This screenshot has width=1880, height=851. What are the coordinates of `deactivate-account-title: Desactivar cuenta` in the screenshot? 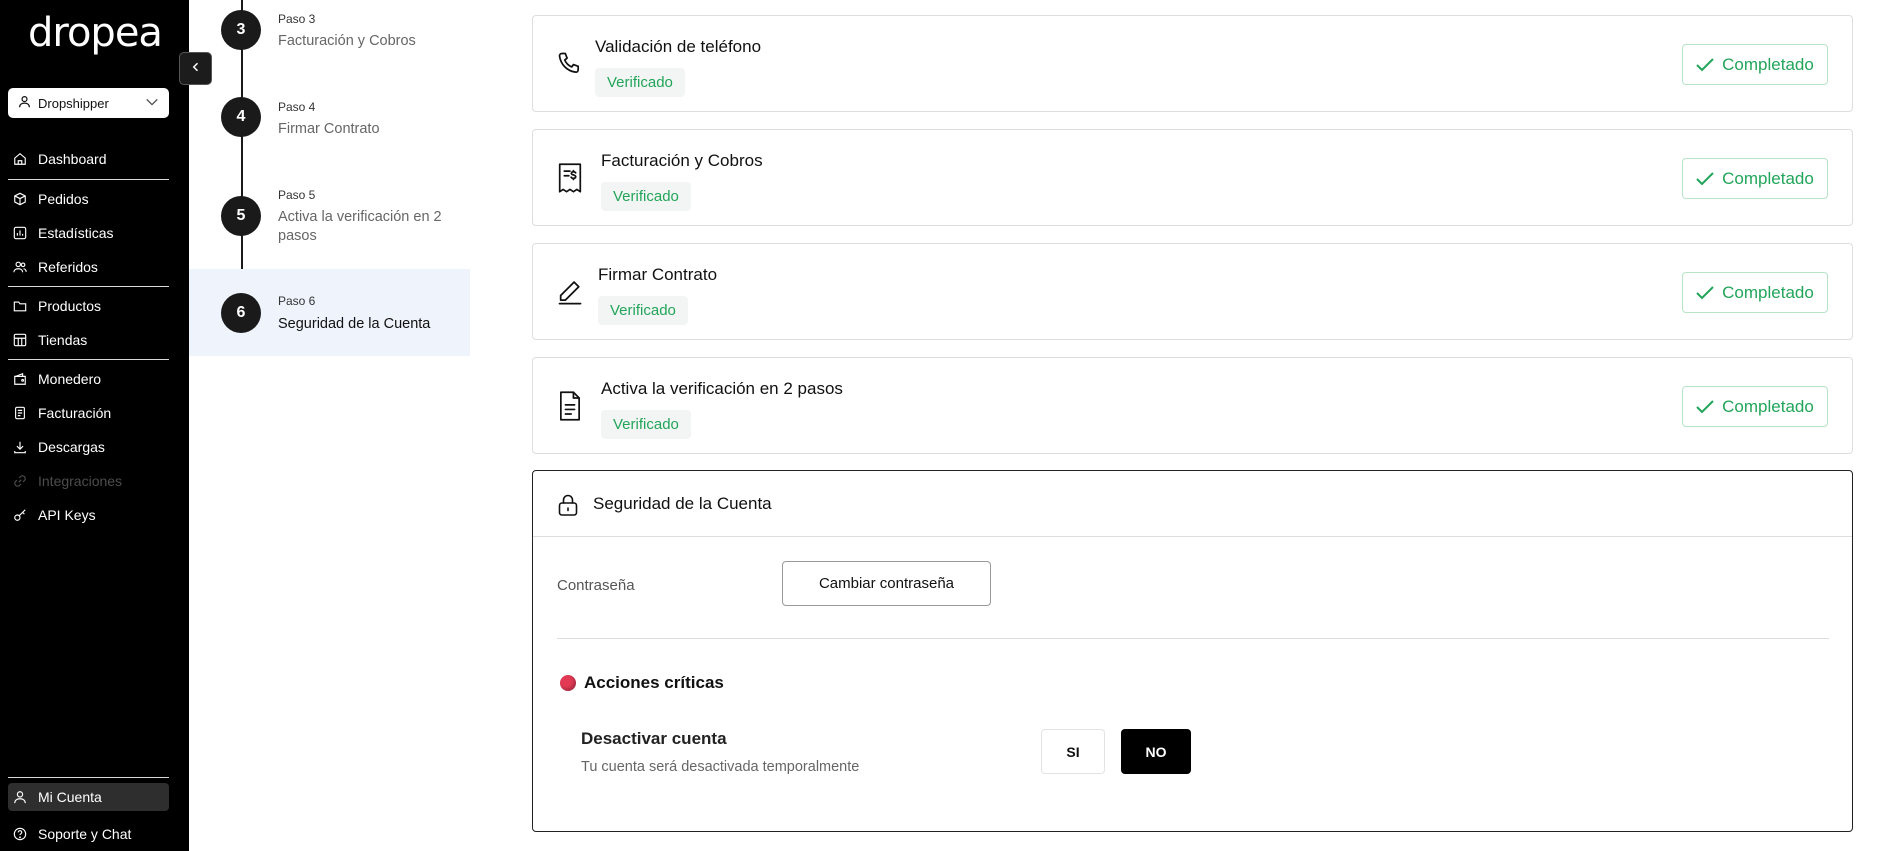 It's located at (654, 738).